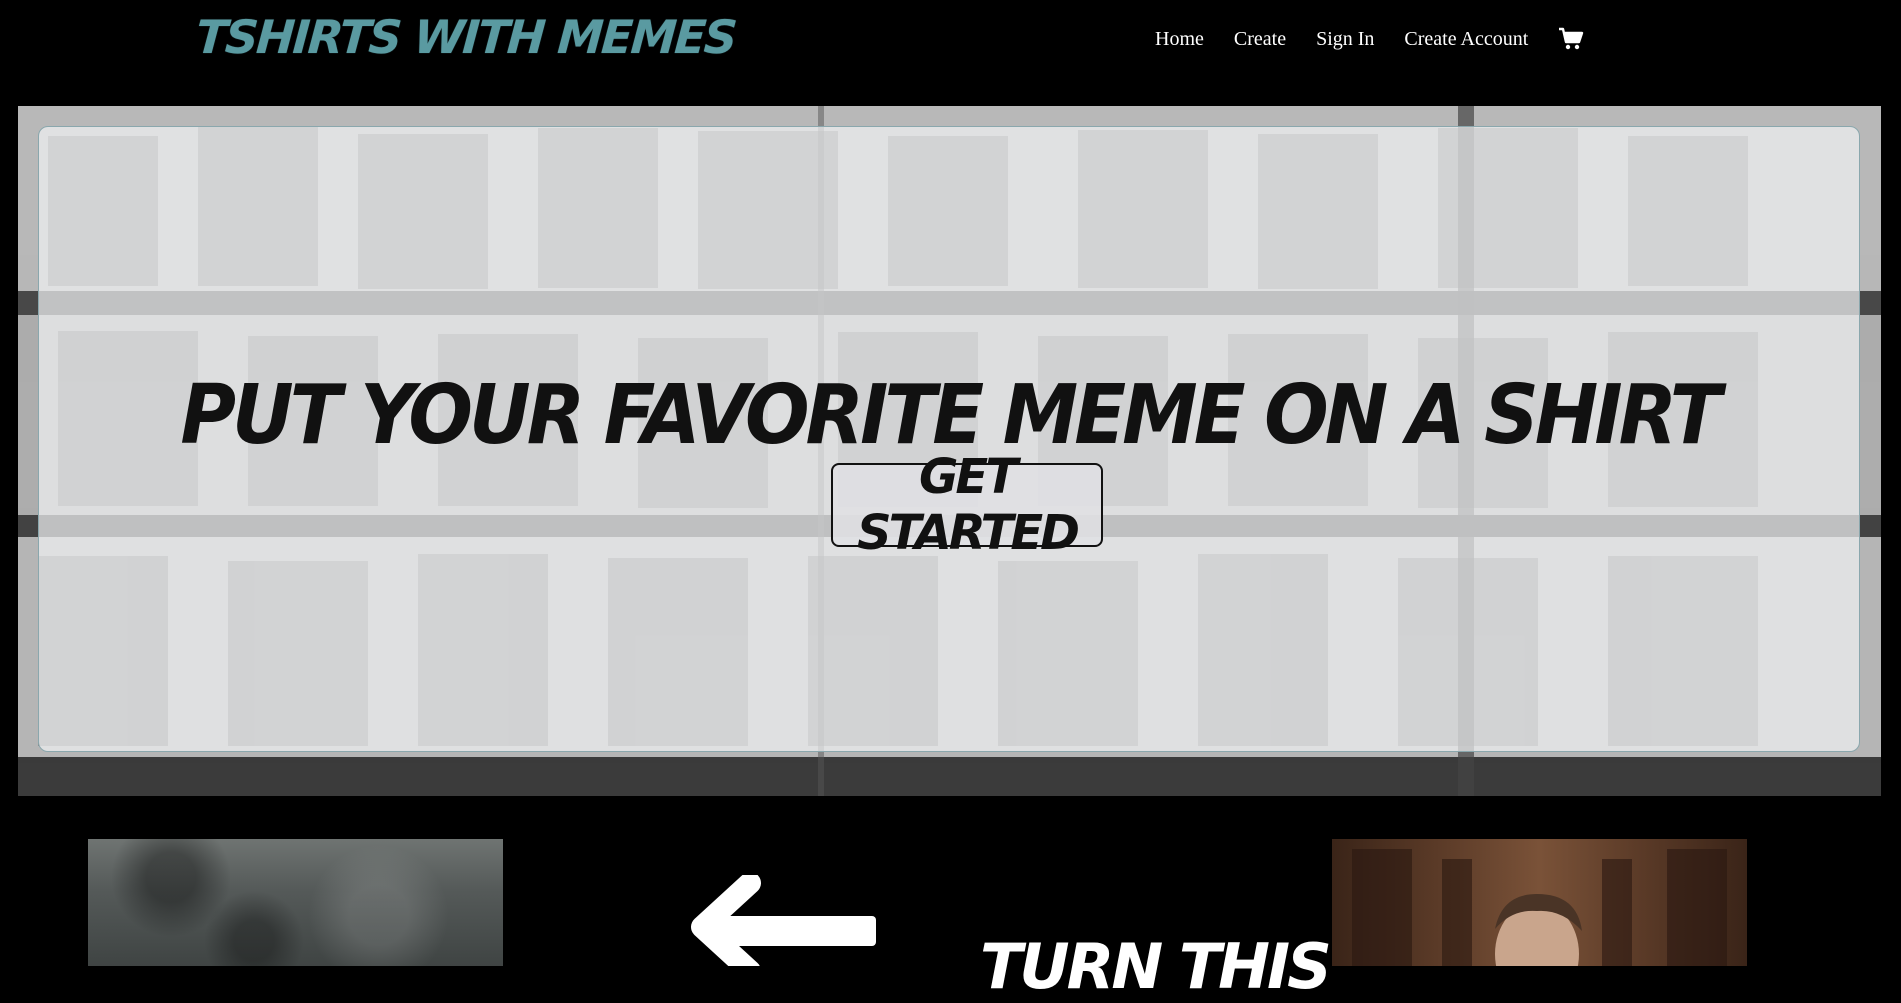  What do you see at coordinates (1156, 966) in the screenshot?
I see `turn-this-caption: TURN THIS` at bounding box center [1156, 966].